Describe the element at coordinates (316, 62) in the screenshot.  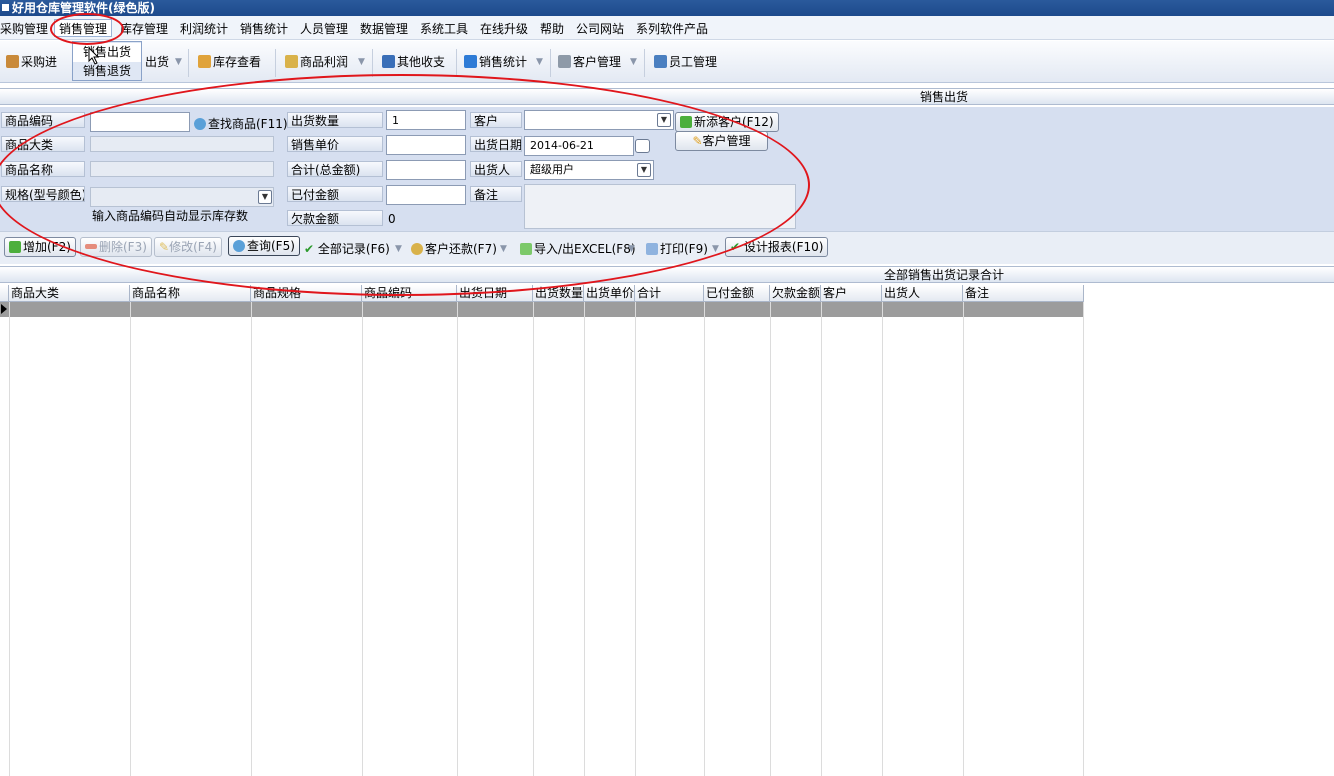
I see `toolbar-profit: 商品利润` at that location.